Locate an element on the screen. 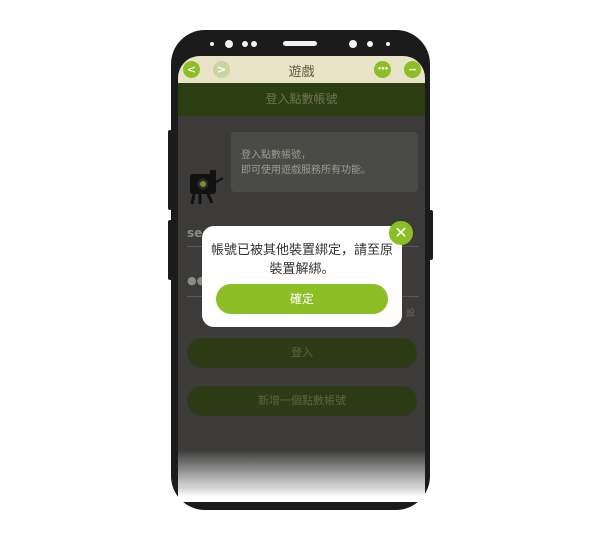 The height and width of the screenshot is (540, 610). more-dots-icon: ••• is located at coordinates (382, 69).